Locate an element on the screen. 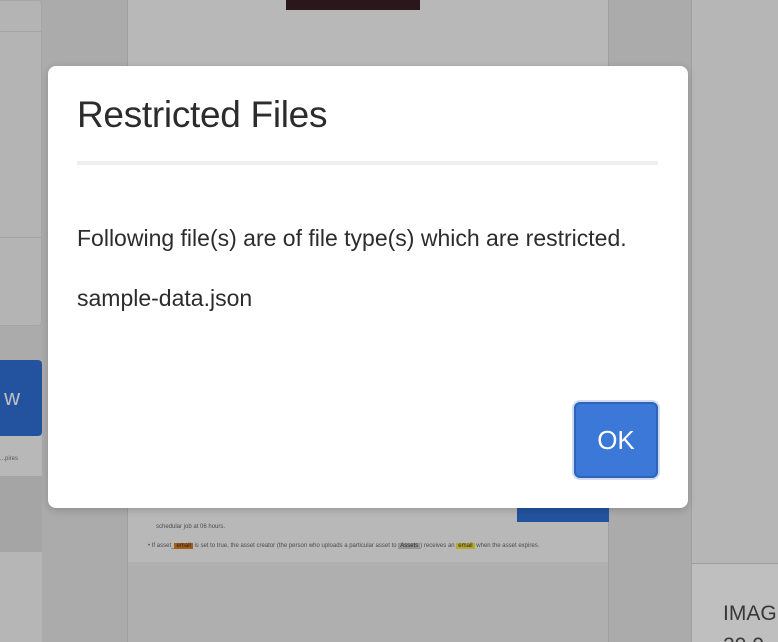  dialog-title: Restricted Files is located at coordinates (202, 114).